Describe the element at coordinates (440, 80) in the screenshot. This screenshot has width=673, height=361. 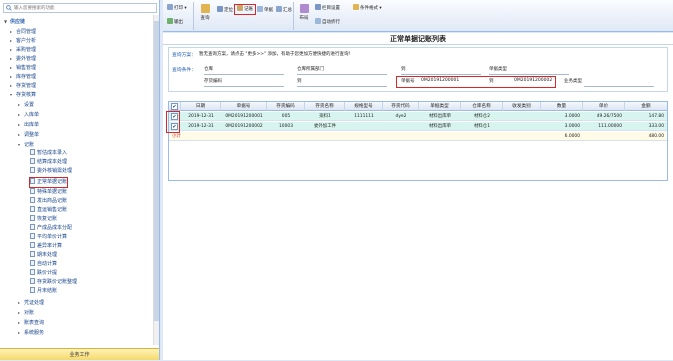
I see `doc-no-from-field: 0M20191200001` at that location.